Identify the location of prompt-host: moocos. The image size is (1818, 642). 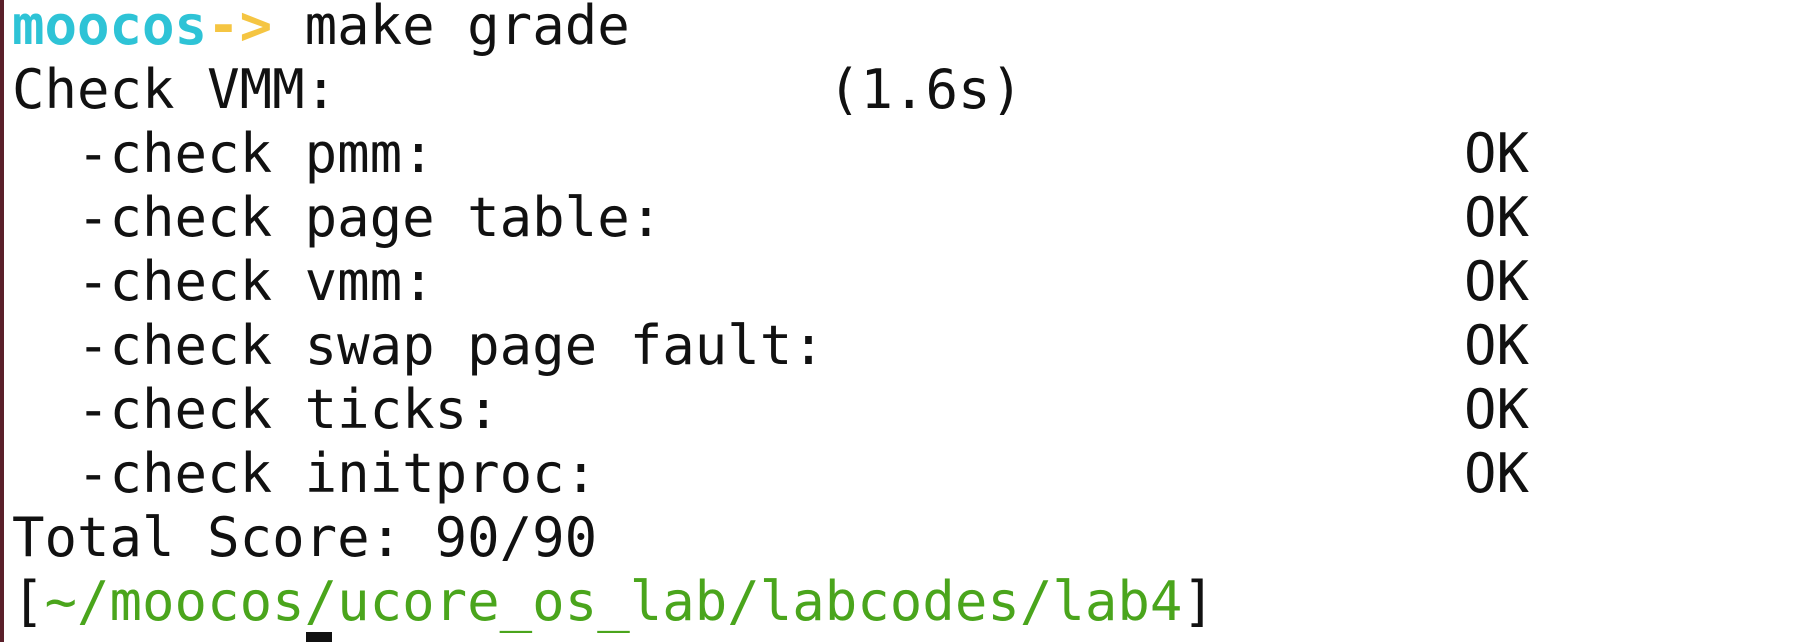
(110, 28).